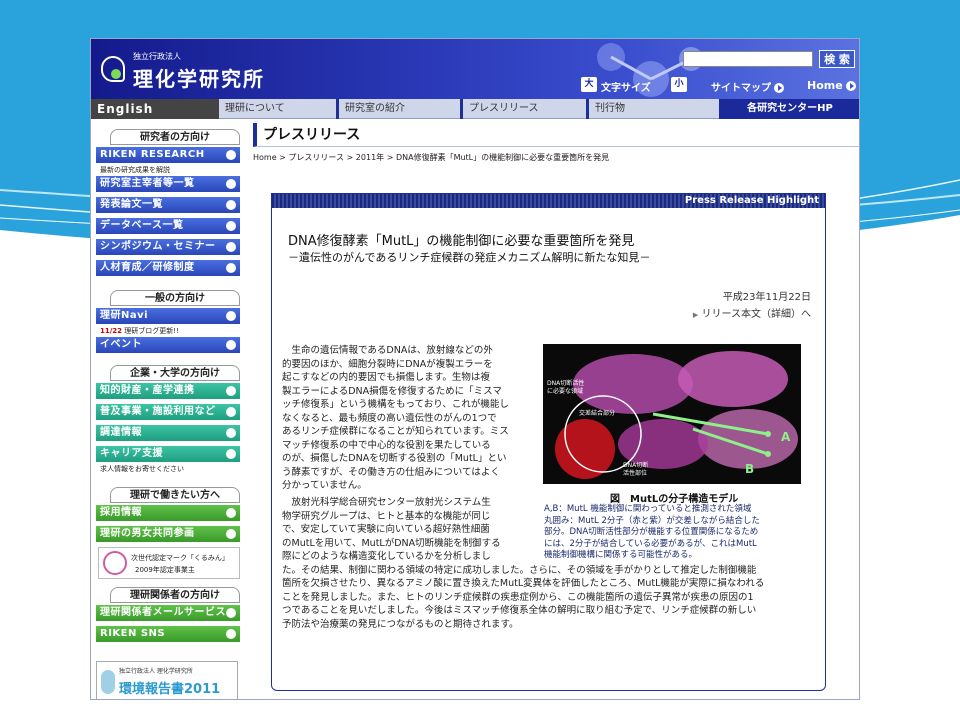 This screenshot has height=720, width=960. I want to click on release-link-label: リリース本文（詳細）へ, so click(756, 314).